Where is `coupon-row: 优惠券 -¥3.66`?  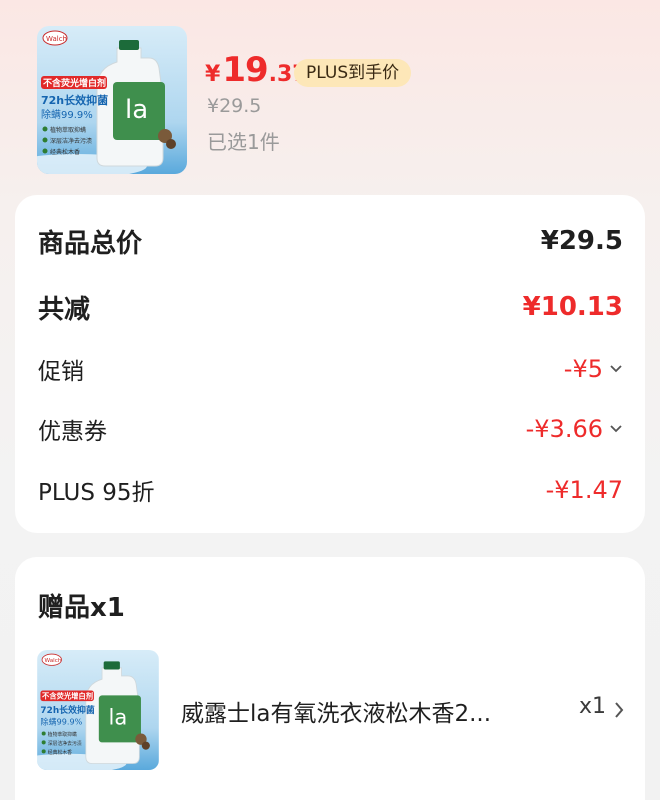
coupon-row: 优惠券 -¥3.66 is located at coordinates (330, 429).